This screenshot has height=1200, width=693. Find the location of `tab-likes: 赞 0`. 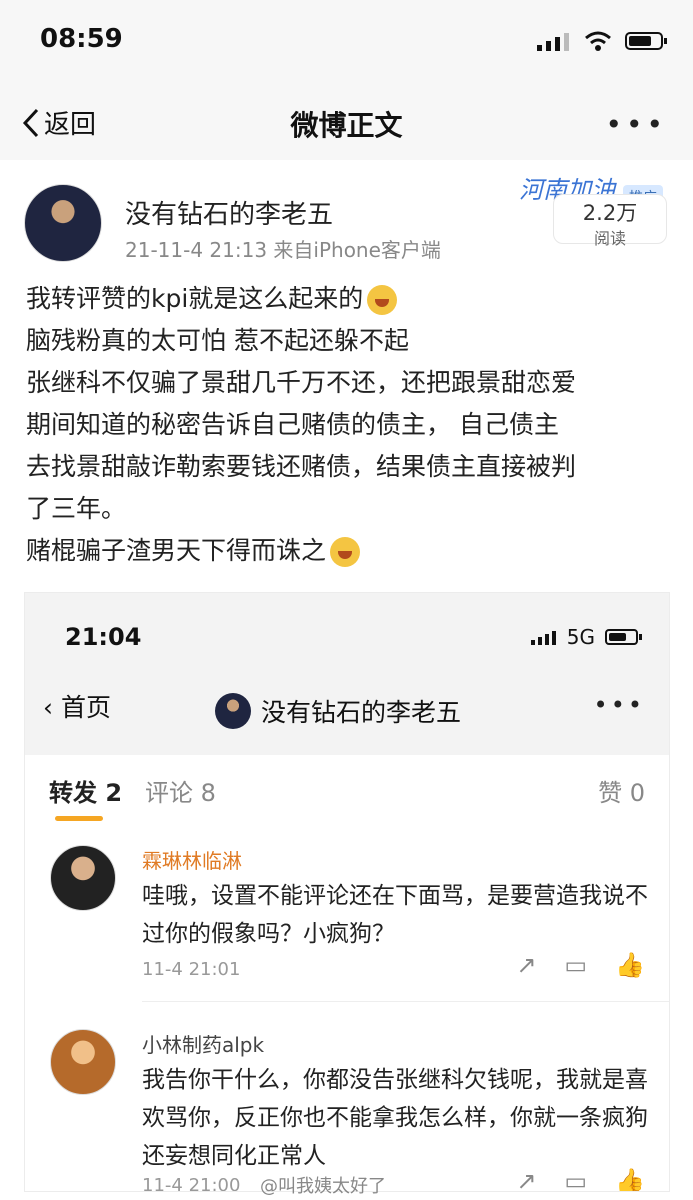

tab-likes: 赞 0 is located at coordinates (621, 790).